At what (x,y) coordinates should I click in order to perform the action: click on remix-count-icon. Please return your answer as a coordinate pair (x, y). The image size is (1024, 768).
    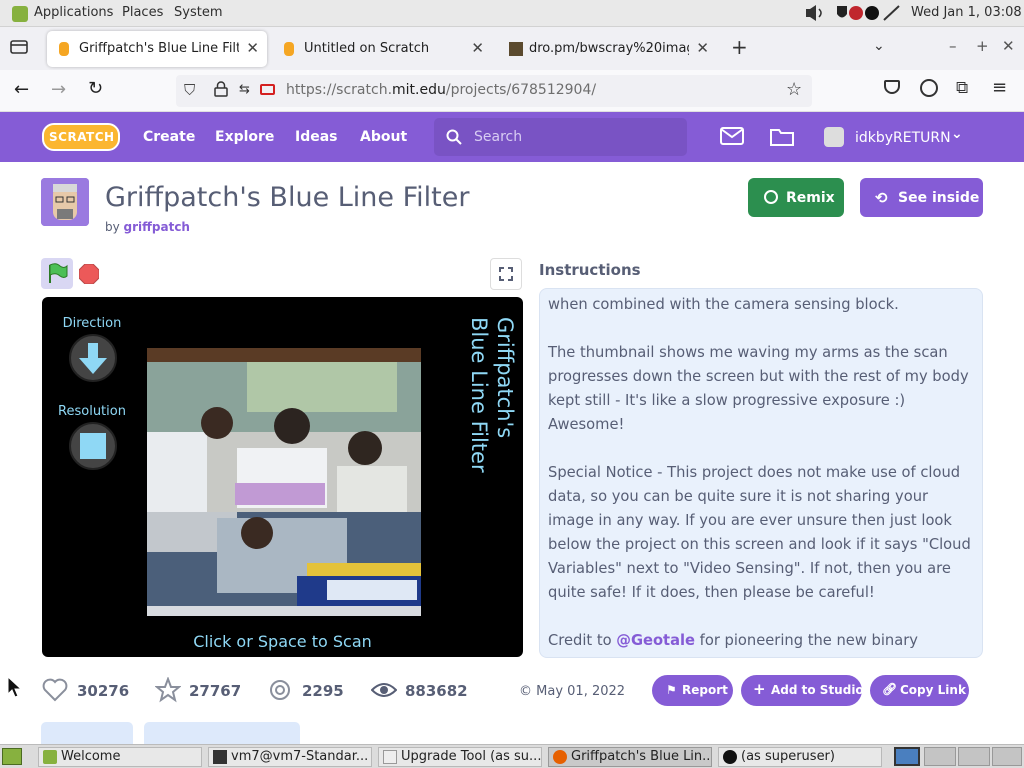
    Looking at the image, I should click on (280, 692).